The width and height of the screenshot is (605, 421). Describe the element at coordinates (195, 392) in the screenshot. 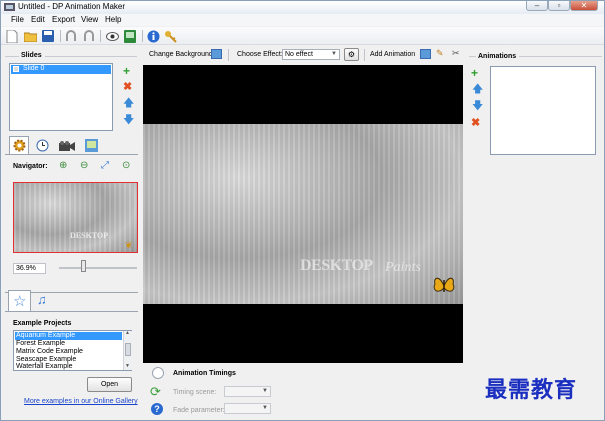

I see `timing-scene-label: Timing scene:` at that location.